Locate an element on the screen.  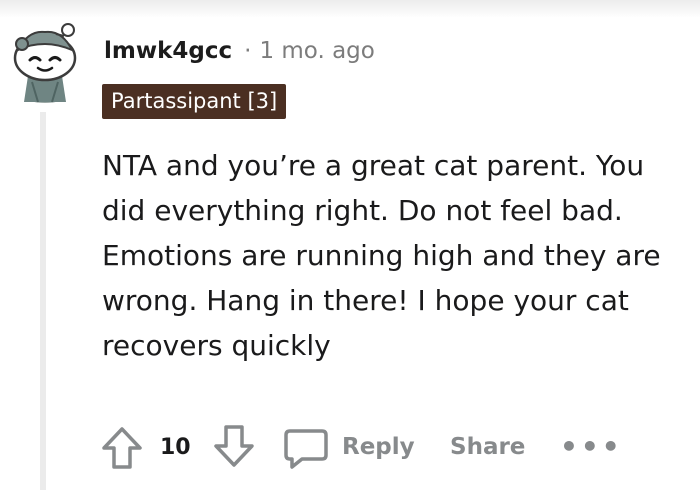
downvote-button is located at coordinates (234, 447).